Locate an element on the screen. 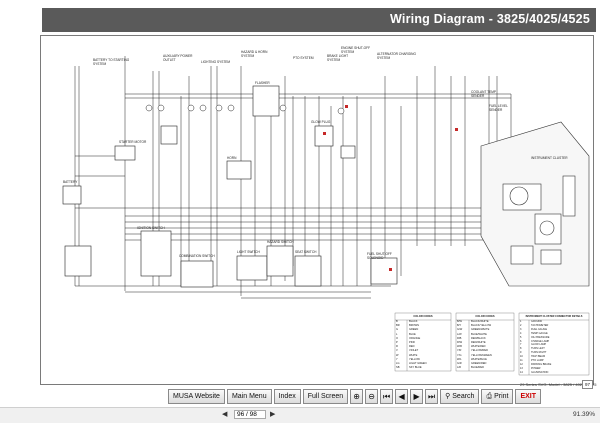  code-cell: 14 is located at coordinates (521, 372).